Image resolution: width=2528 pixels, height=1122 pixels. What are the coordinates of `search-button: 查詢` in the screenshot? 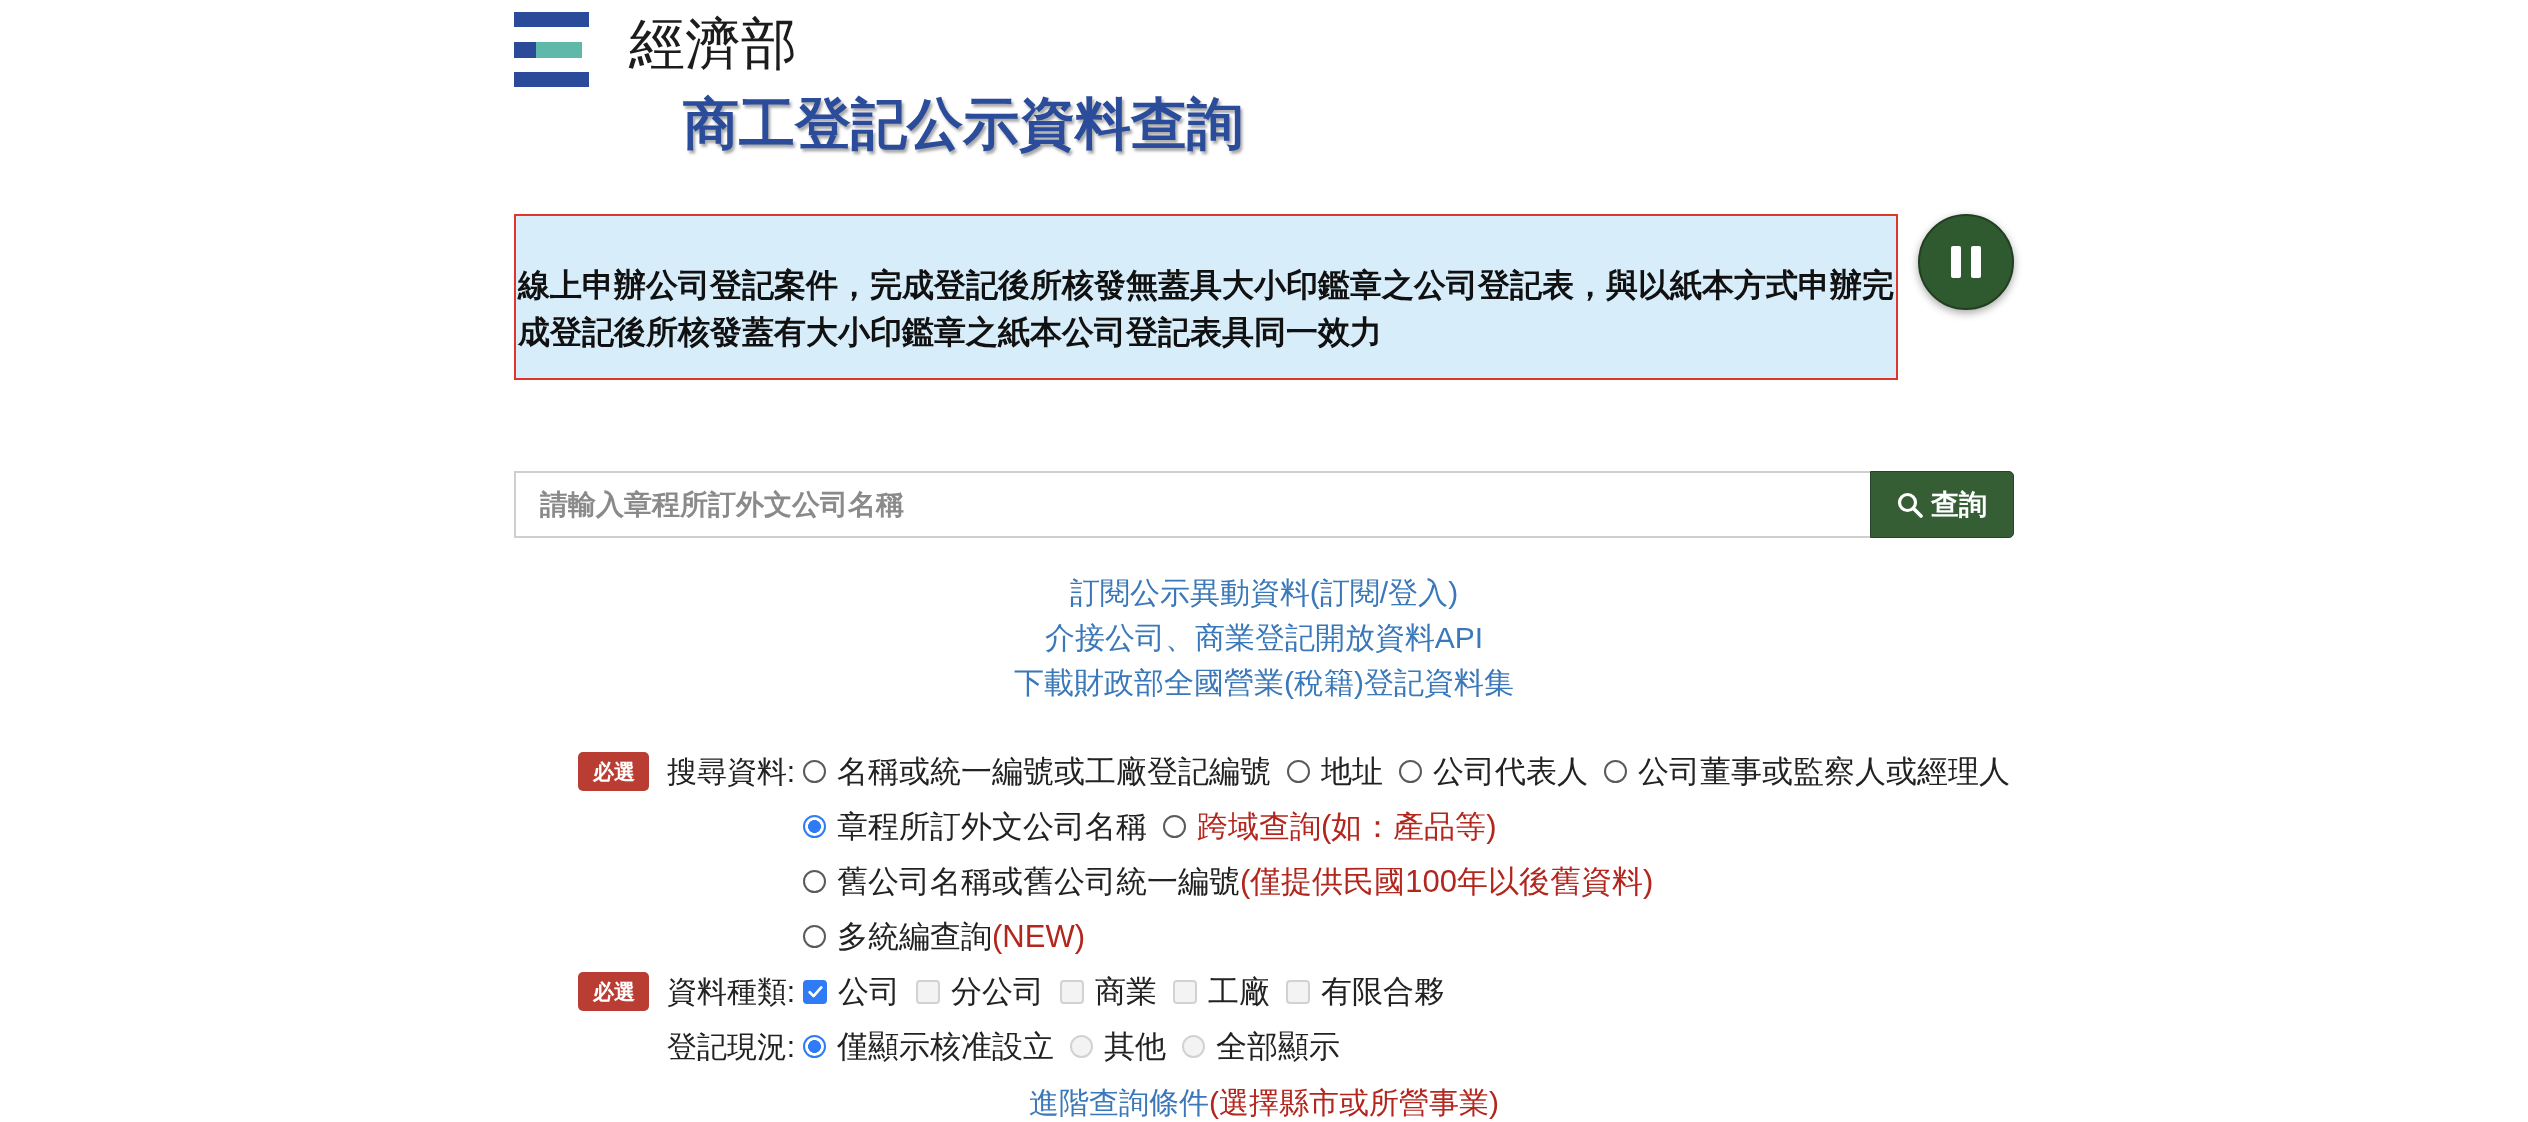 It's located at (1942, 504).